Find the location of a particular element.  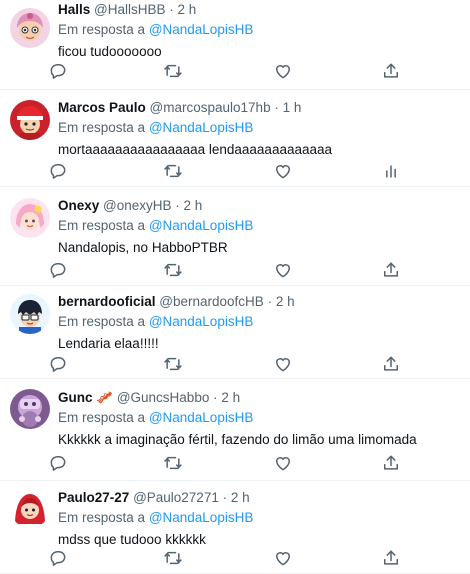

tweet-header: Paulo27-27 @Paulo27271 · 2 h is located at coordinates (260, 498).